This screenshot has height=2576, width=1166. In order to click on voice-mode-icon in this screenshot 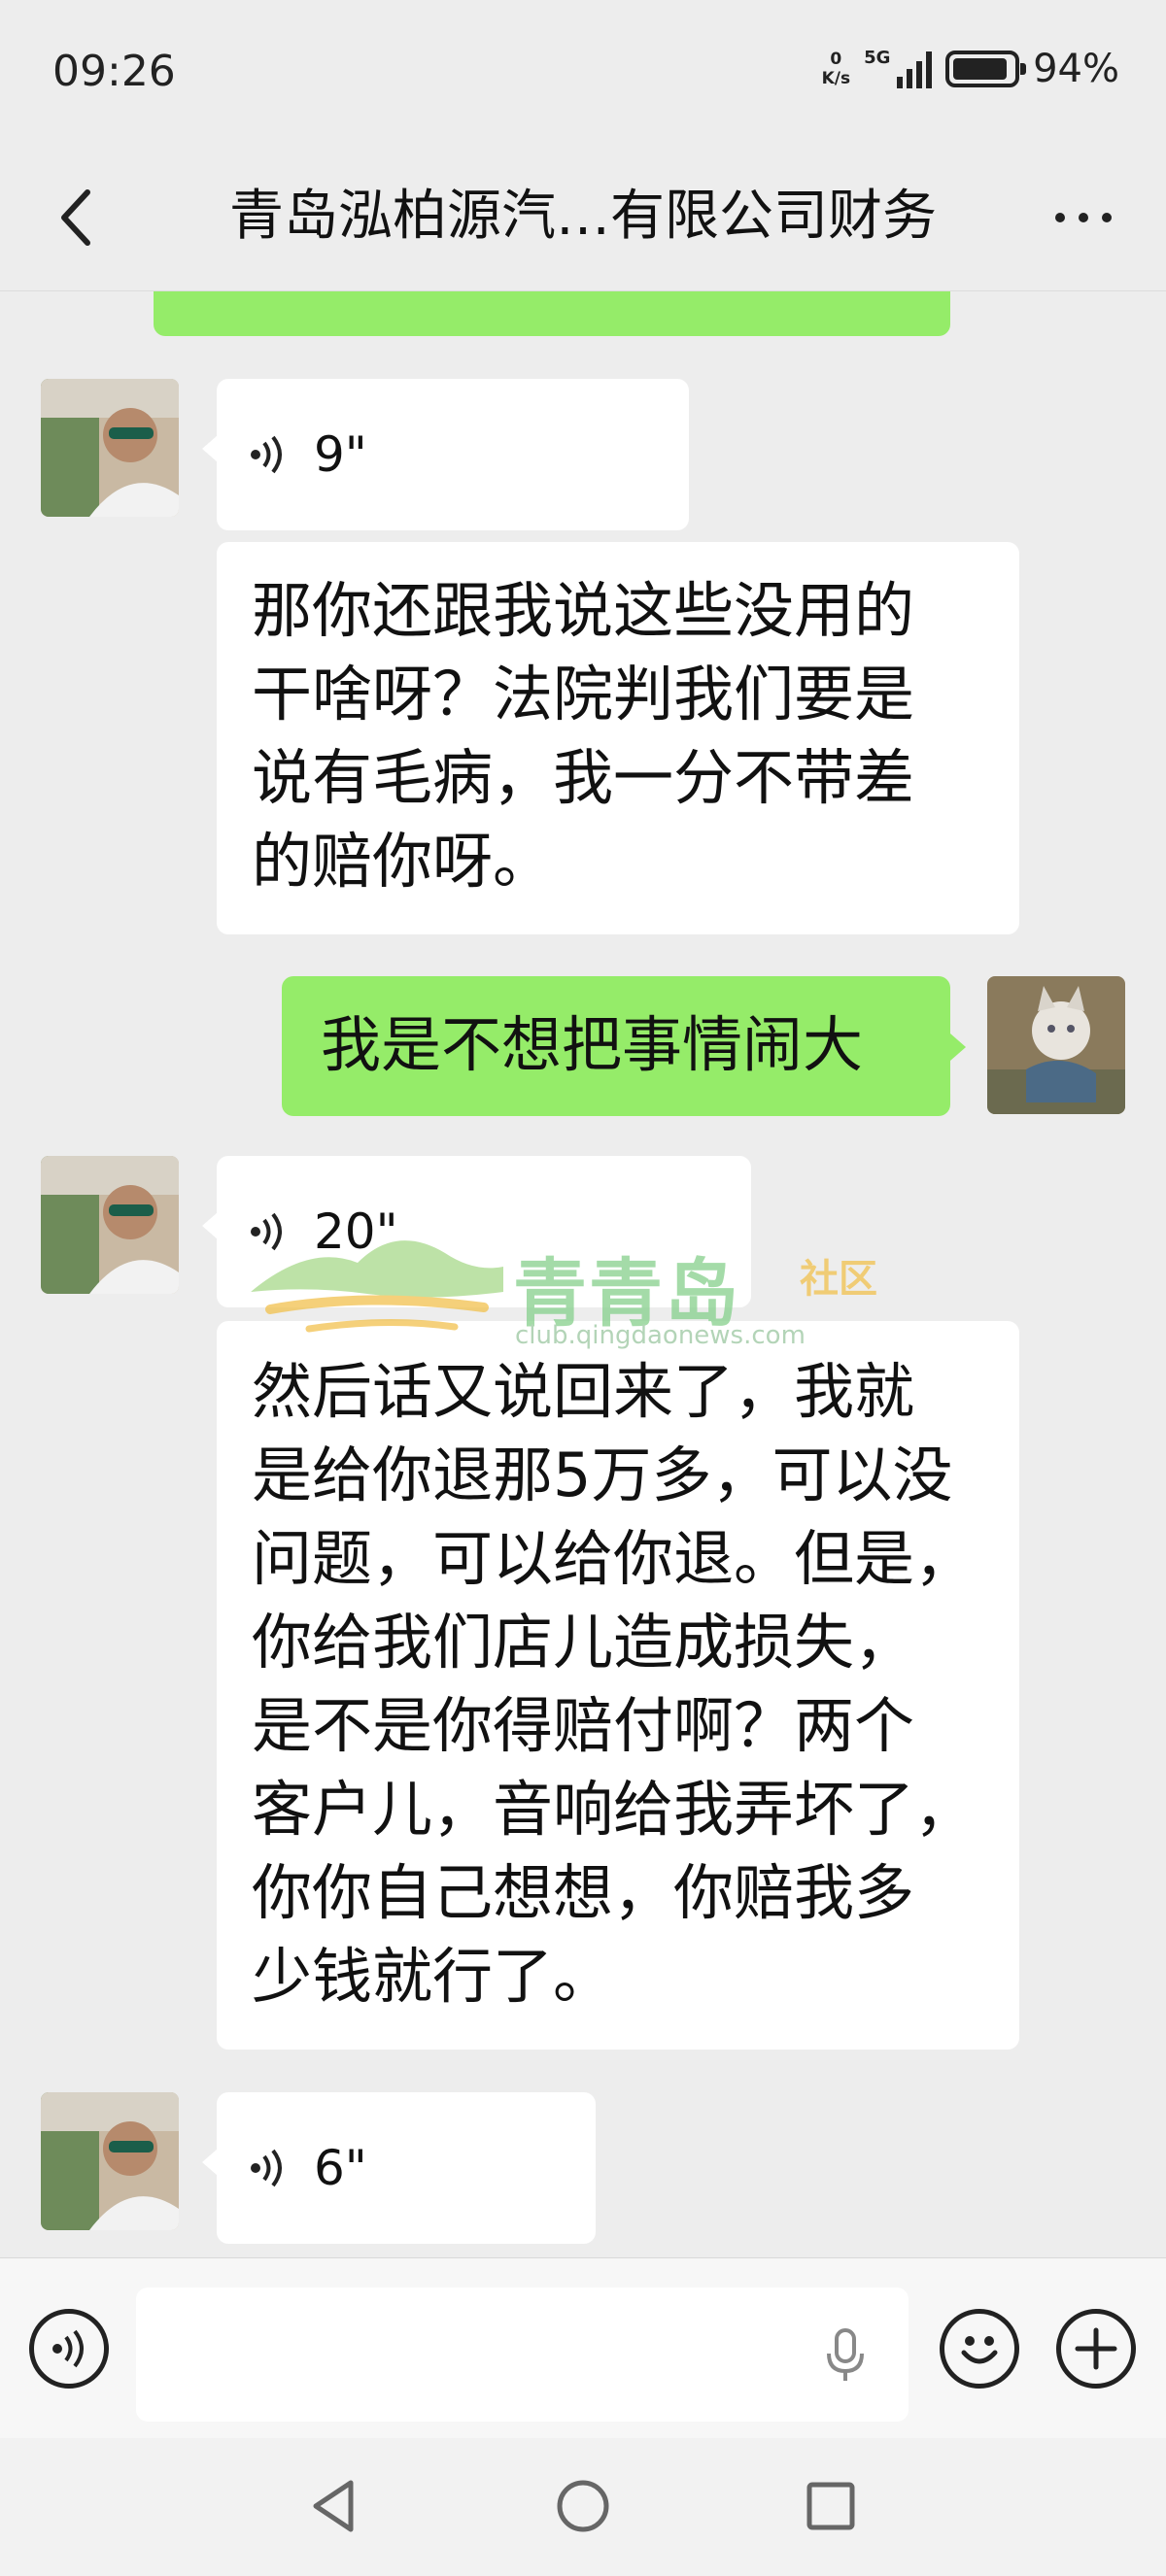, I will do `click(69, 2349)`.